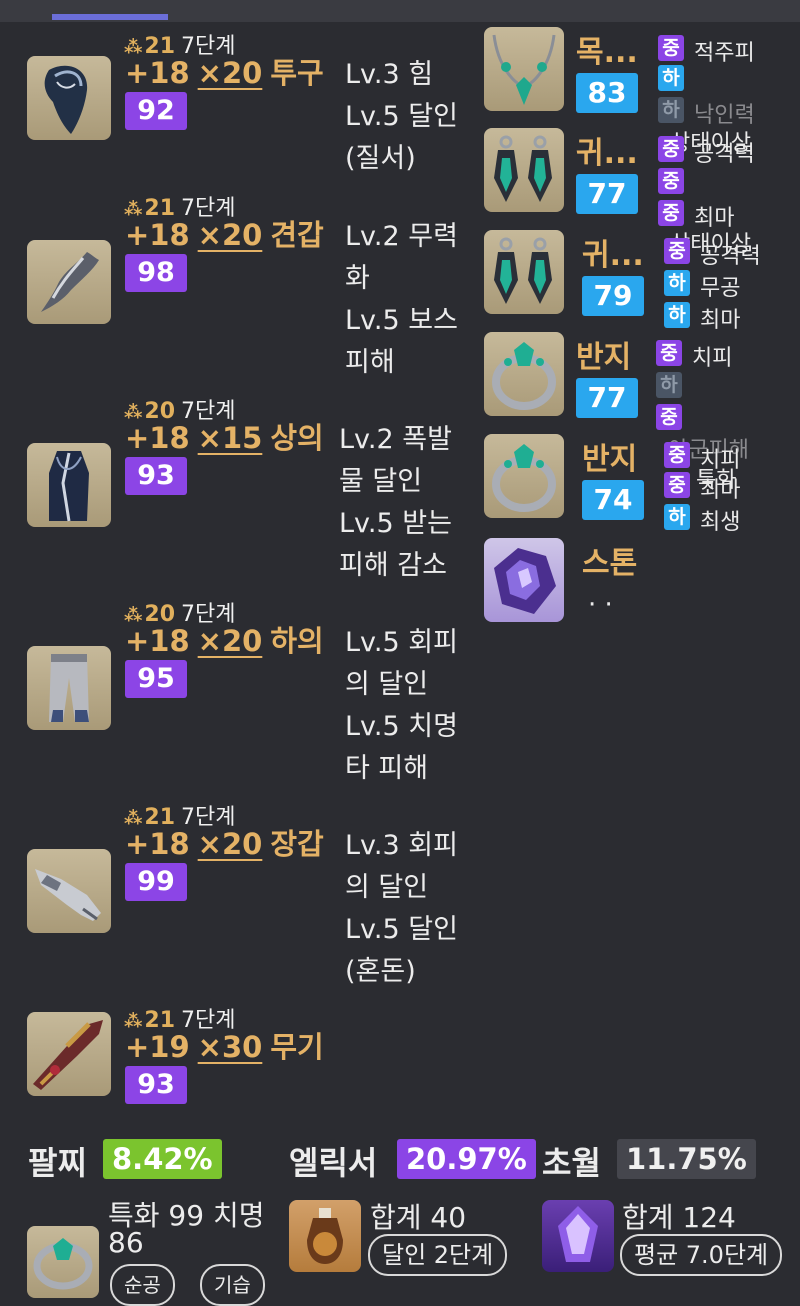  Describe the element at coordinates (380, 158) in the screenshot. I see `engraving-line: (질서)` at that location.